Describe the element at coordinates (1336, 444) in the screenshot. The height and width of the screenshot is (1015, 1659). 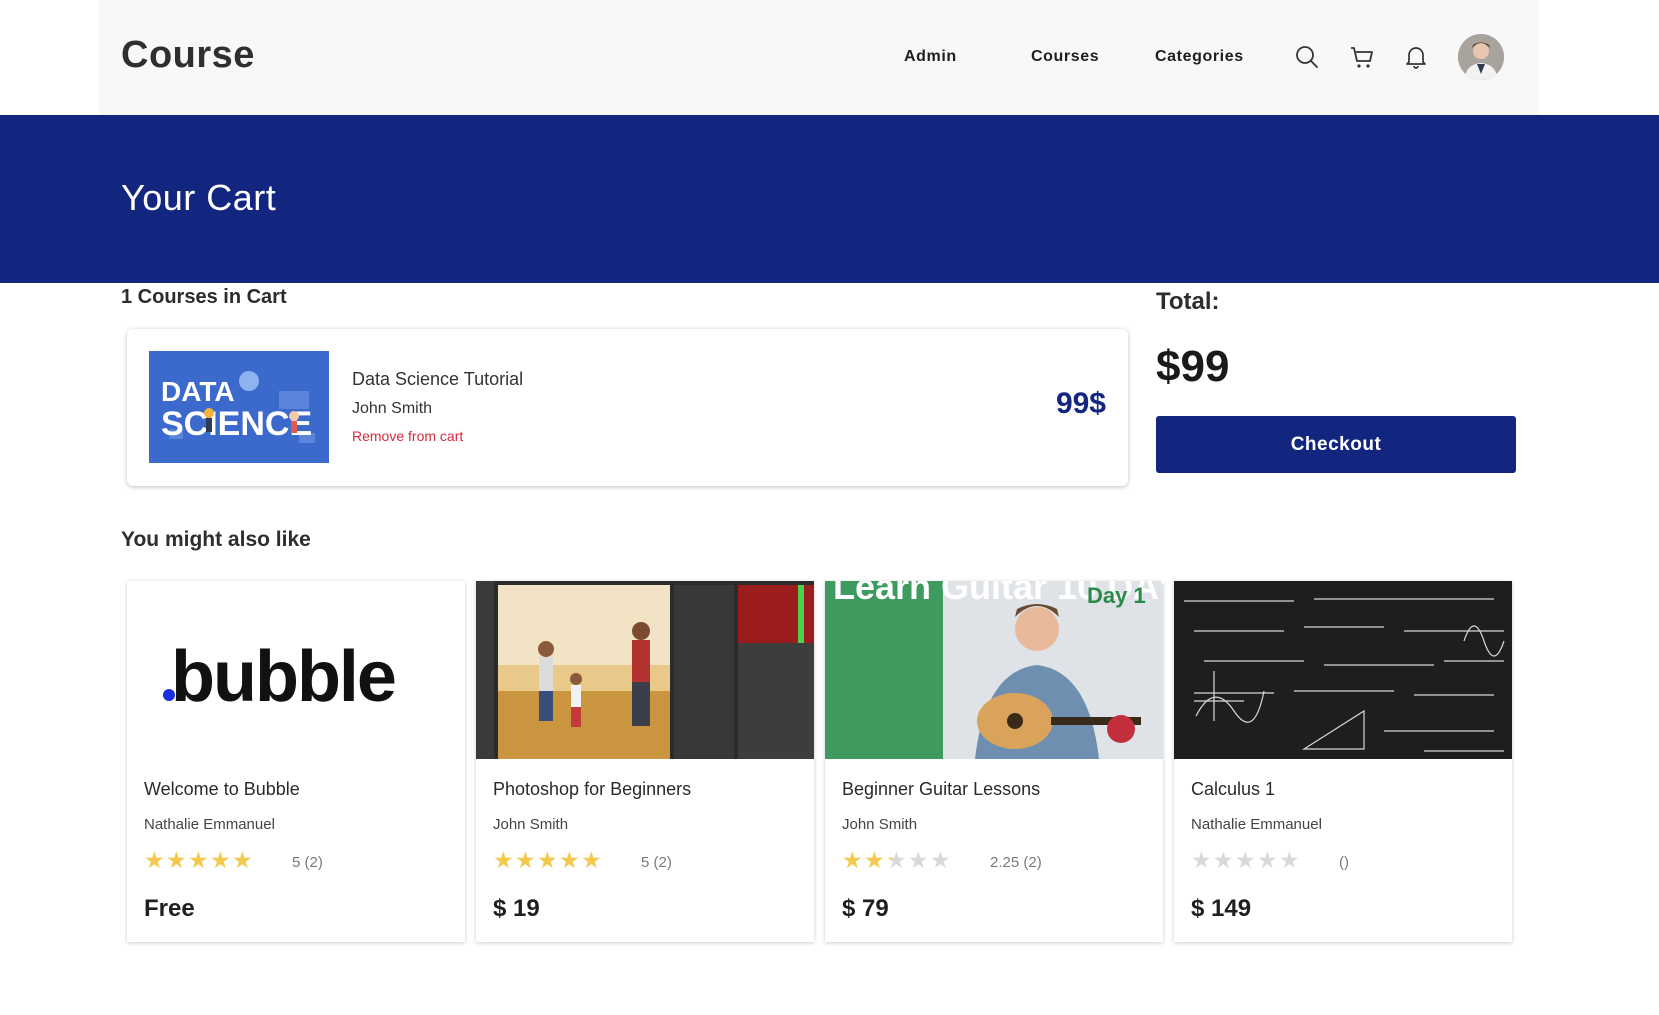
I see `checkout-button: Checkout` at that location.